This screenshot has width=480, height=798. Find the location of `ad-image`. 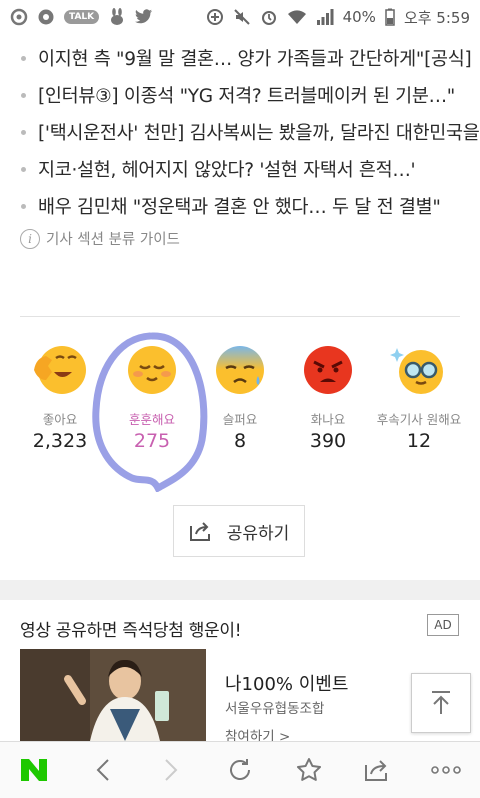

ad-image is located at coordinates (113, 695).